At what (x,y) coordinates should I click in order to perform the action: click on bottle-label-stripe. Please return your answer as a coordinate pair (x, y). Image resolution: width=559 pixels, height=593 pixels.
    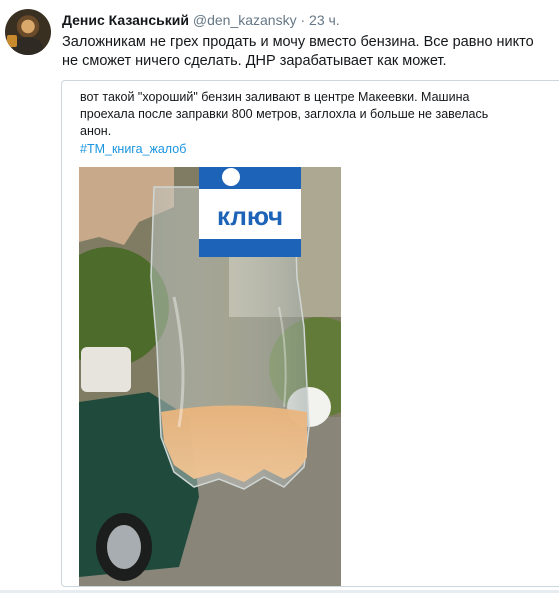
    Looking at the image, I should click on (250, 178).